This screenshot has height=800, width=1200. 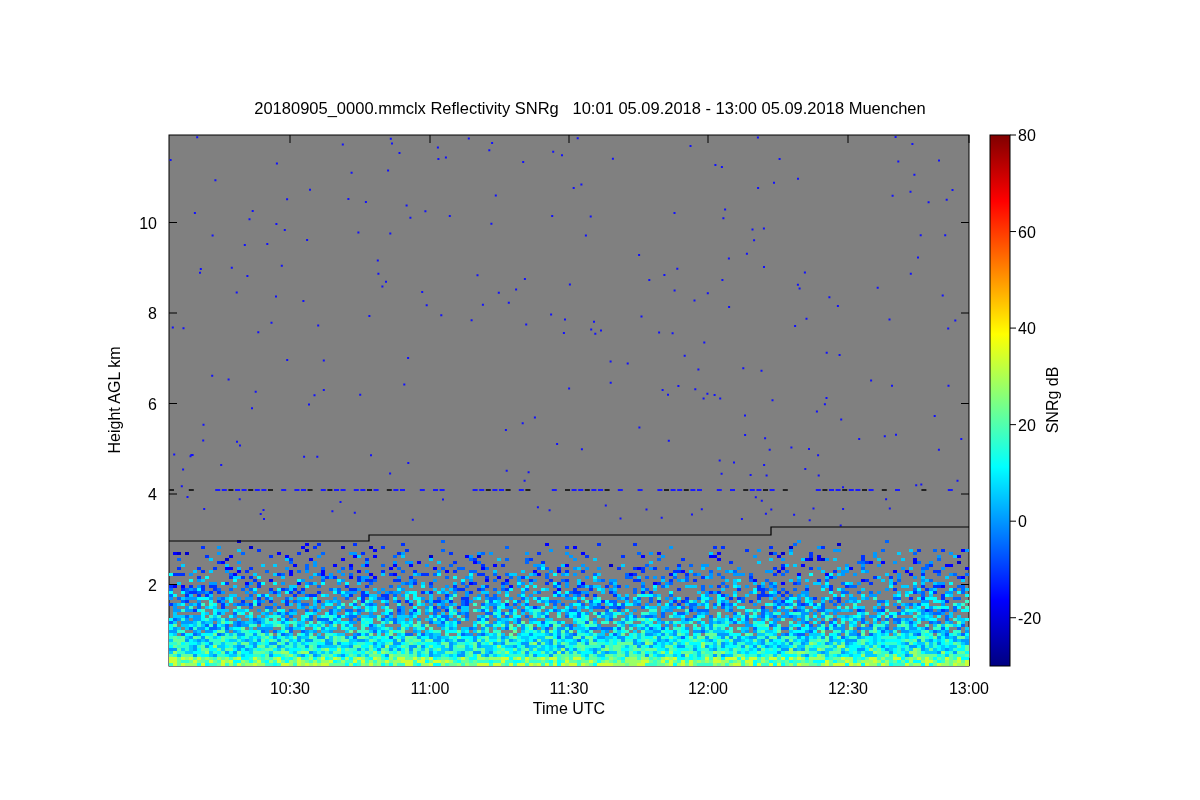 What do you see at coordinates (152, 494) in the screenshot?
I see `tick-label: 4` at bounding box center [152, 494].